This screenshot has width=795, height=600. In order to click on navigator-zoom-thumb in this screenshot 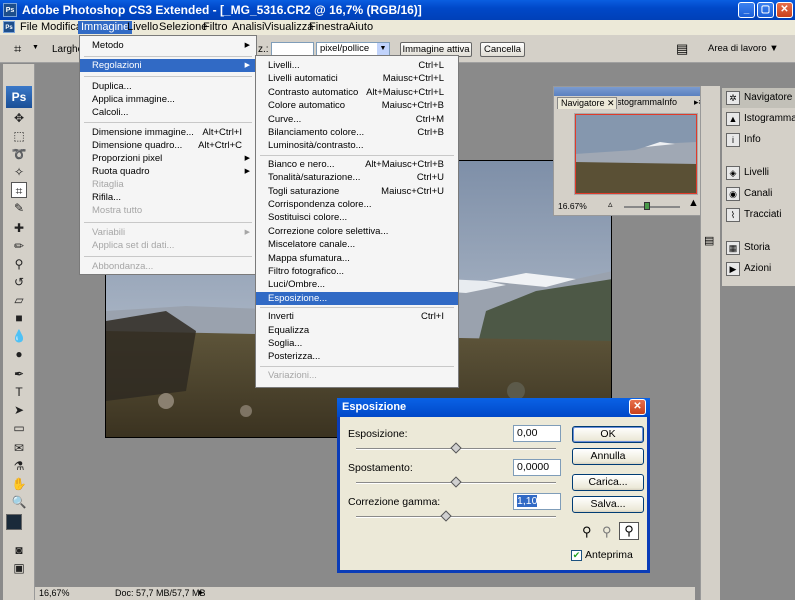, I will do `click(647, 206)`.